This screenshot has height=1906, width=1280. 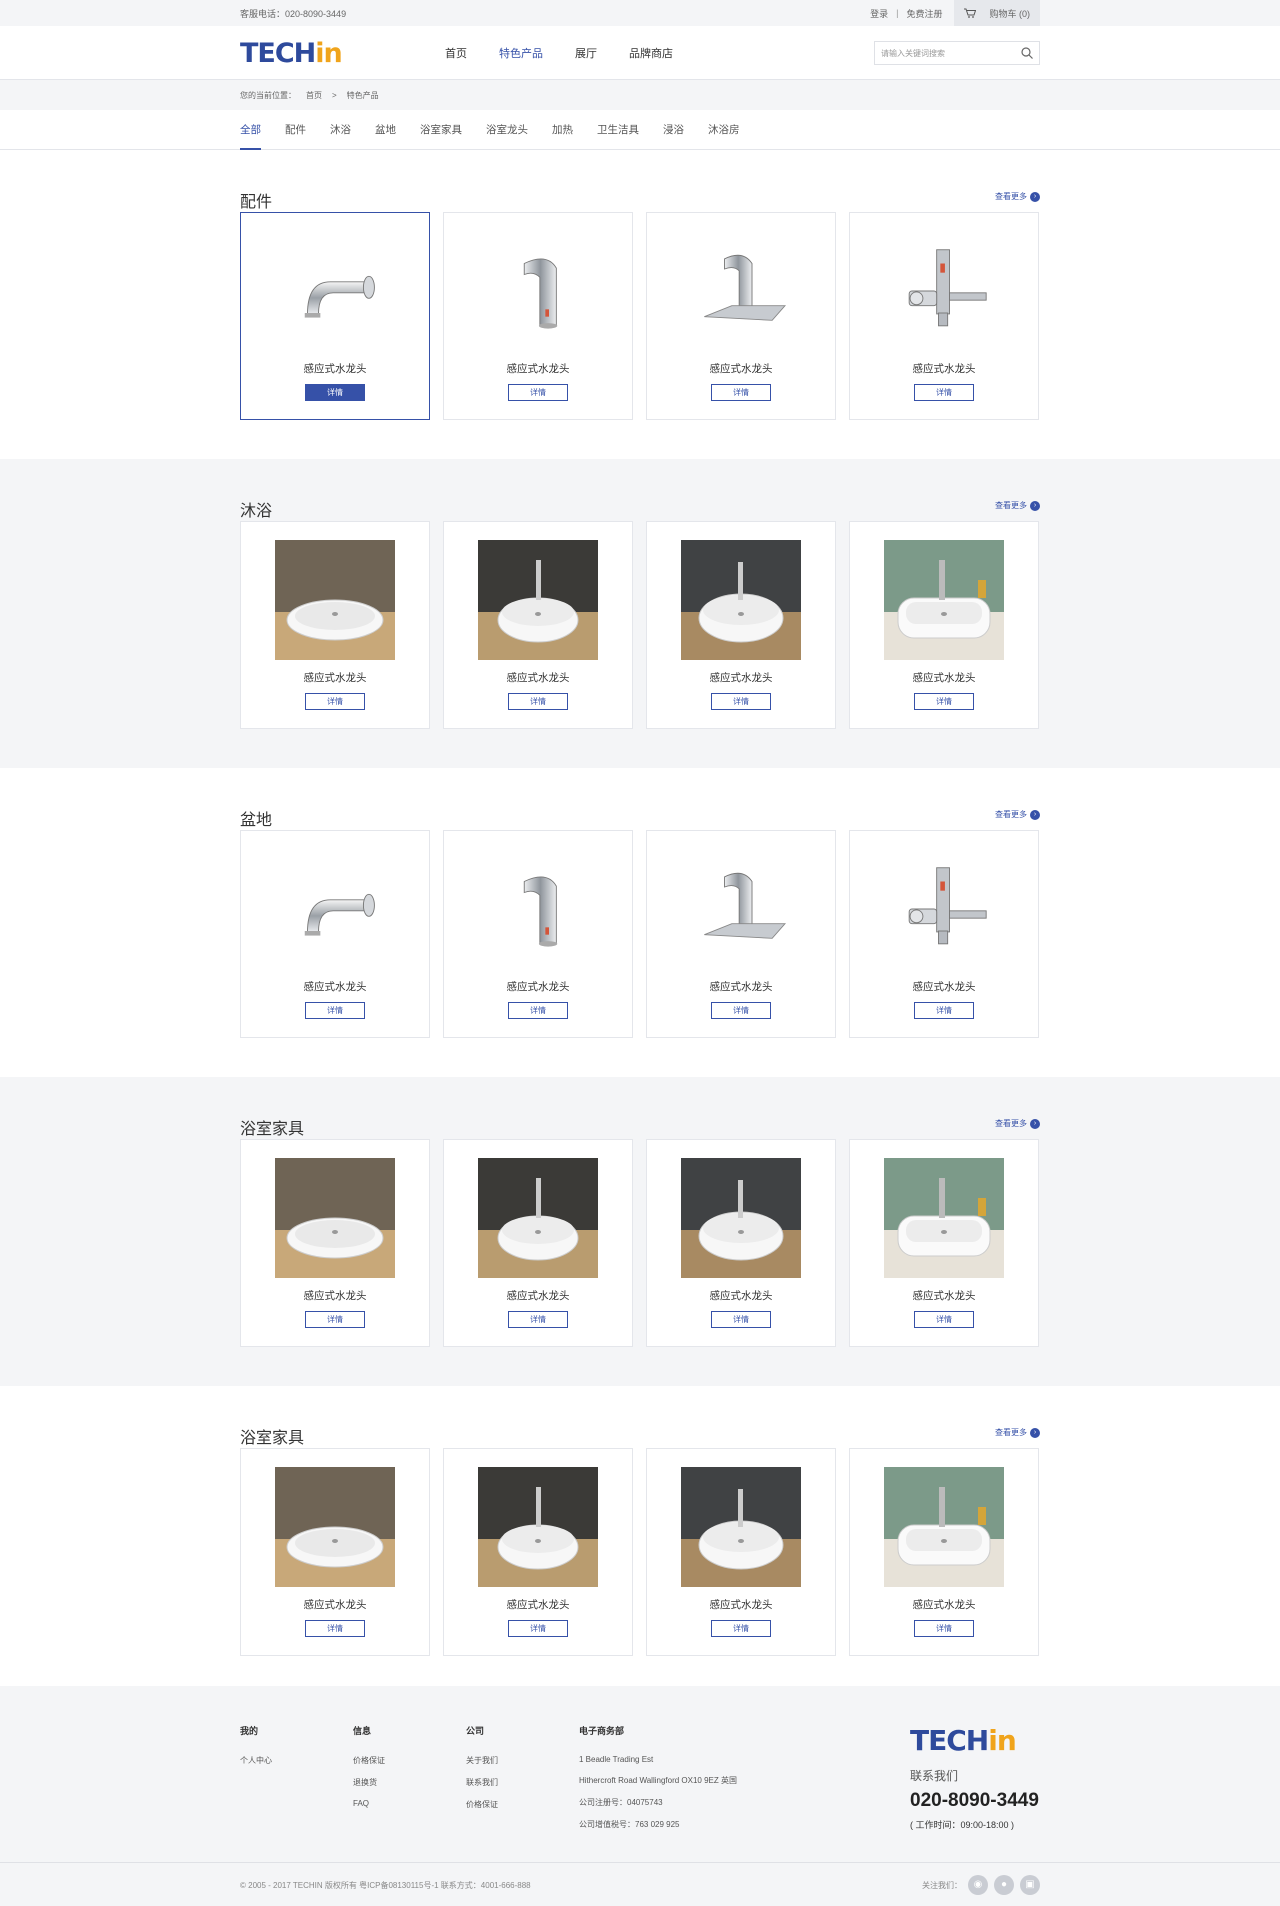 I want to click on login-link: 登录, so click(x=879, y=13).